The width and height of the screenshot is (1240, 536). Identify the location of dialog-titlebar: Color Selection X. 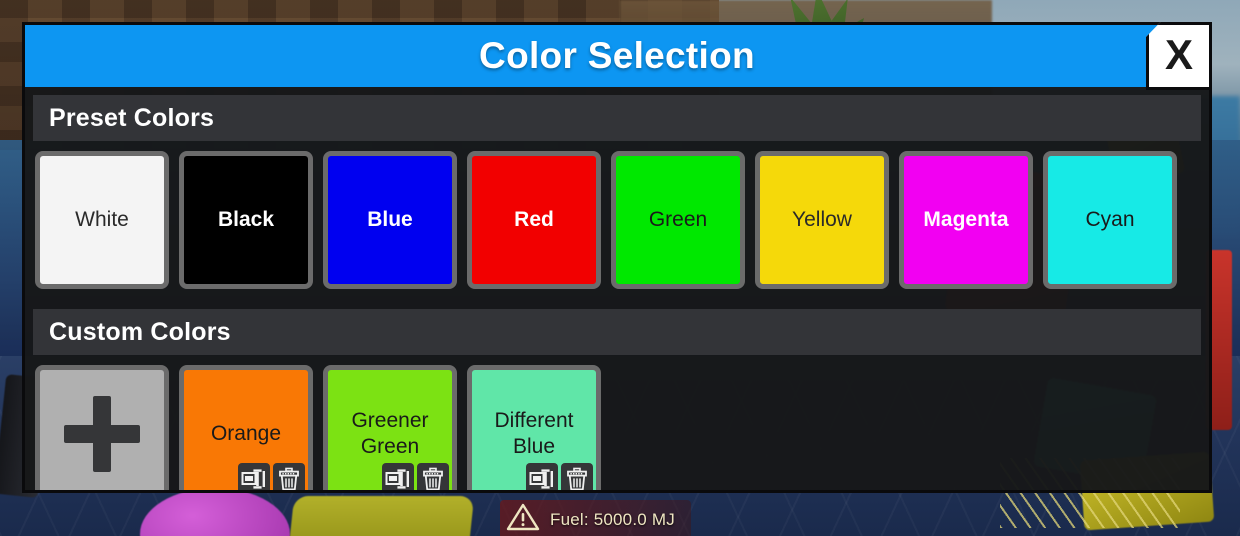
(618, 56).